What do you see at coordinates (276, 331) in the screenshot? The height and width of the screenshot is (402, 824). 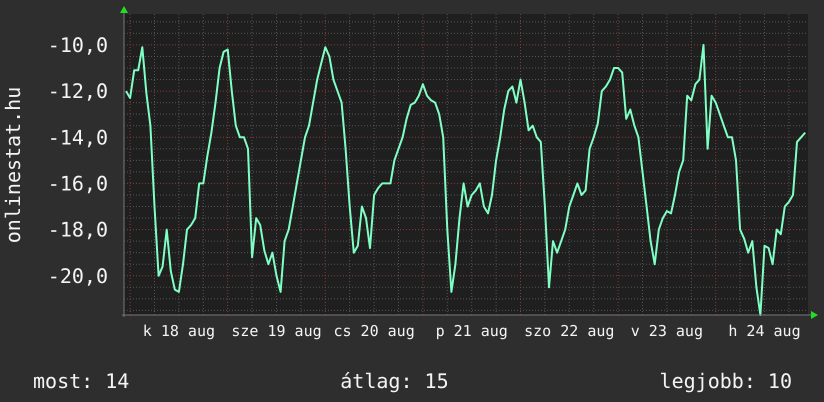 I see `axis-label: sze 19 aug` at bounding box center [276, 331].